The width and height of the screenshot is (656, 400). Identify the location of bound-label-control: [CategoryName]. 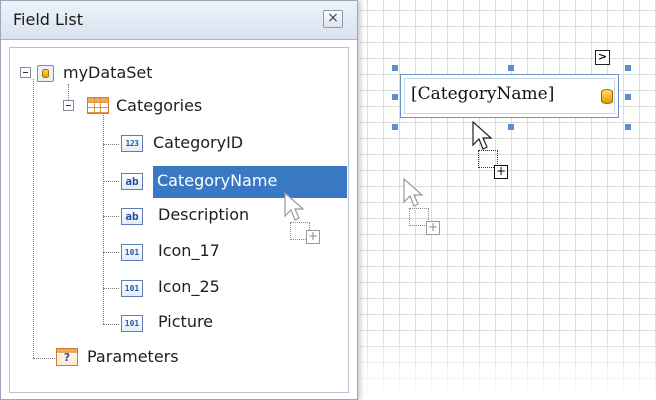
(509, 96).